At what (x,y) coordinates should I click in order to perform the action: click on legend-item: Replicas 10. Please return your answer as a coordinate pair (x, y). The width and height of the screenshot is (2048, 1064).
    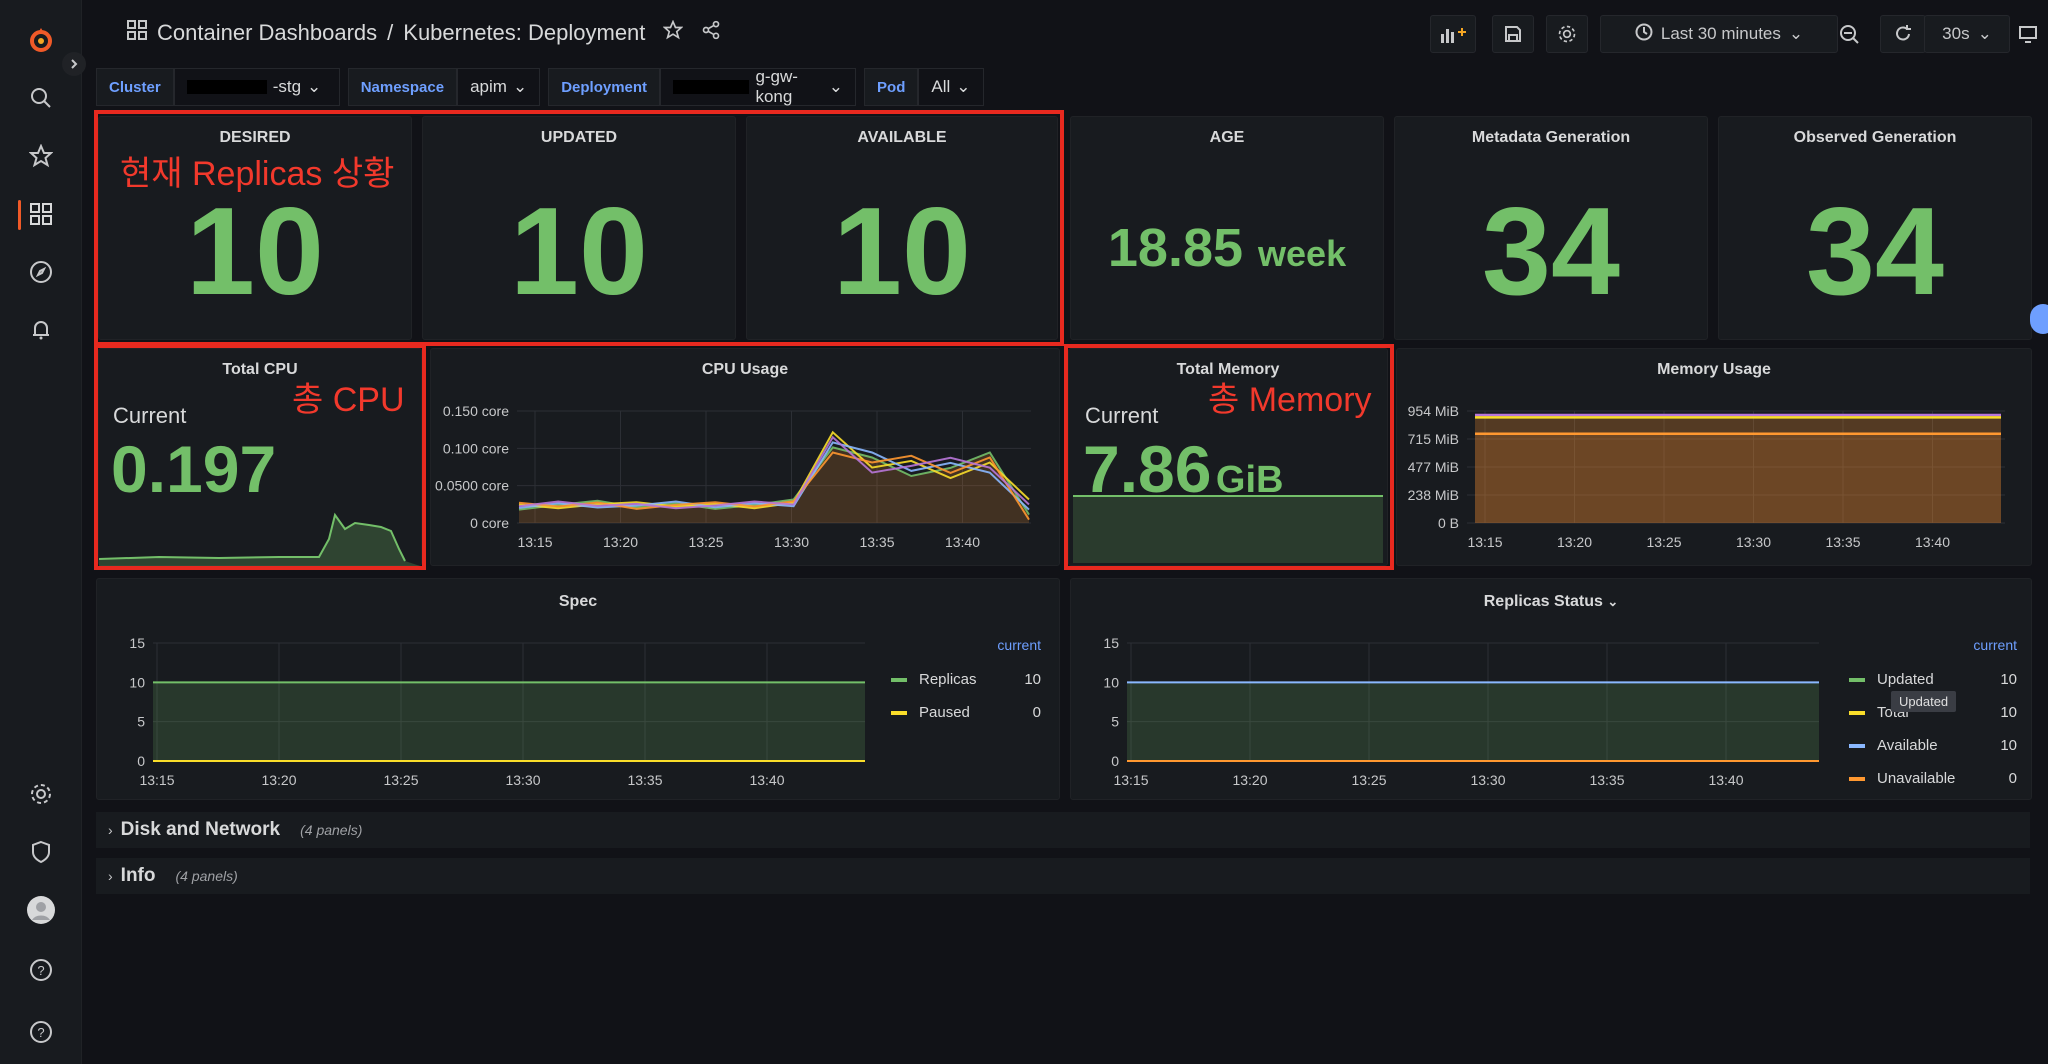
    Looking at the image, I should click on (966, 679).